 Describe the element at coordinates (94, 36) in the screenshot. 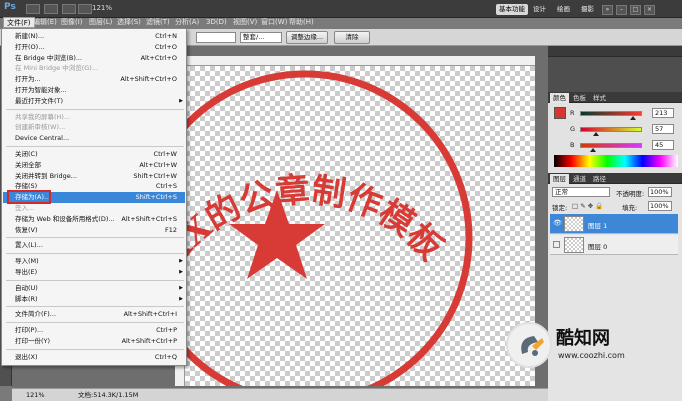

I see `file-menu-item: 新建(N)... Ctrl+N` at that location.